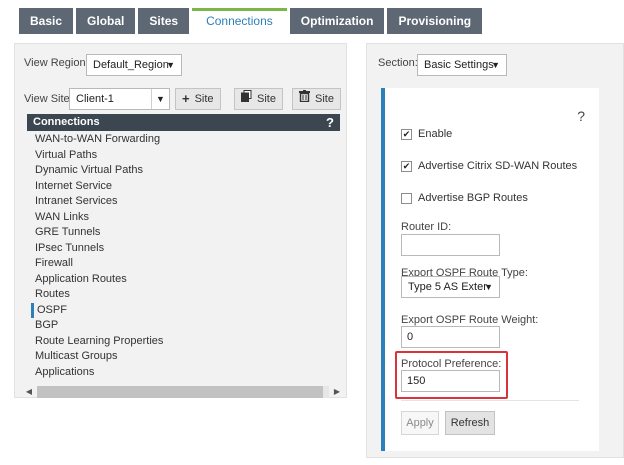  I want to click on scroll-thumb, so click(180, 392).